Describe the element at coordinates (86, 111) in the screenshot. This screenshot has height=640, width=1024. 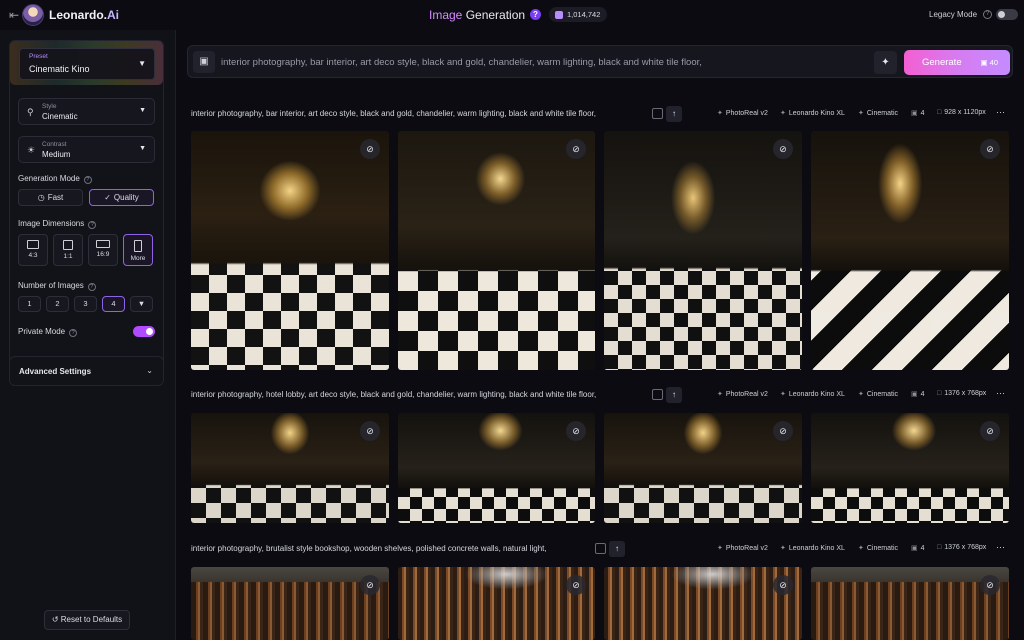
I see `style-dropdown: ⚲ Style Cinematic ▼` at that location.